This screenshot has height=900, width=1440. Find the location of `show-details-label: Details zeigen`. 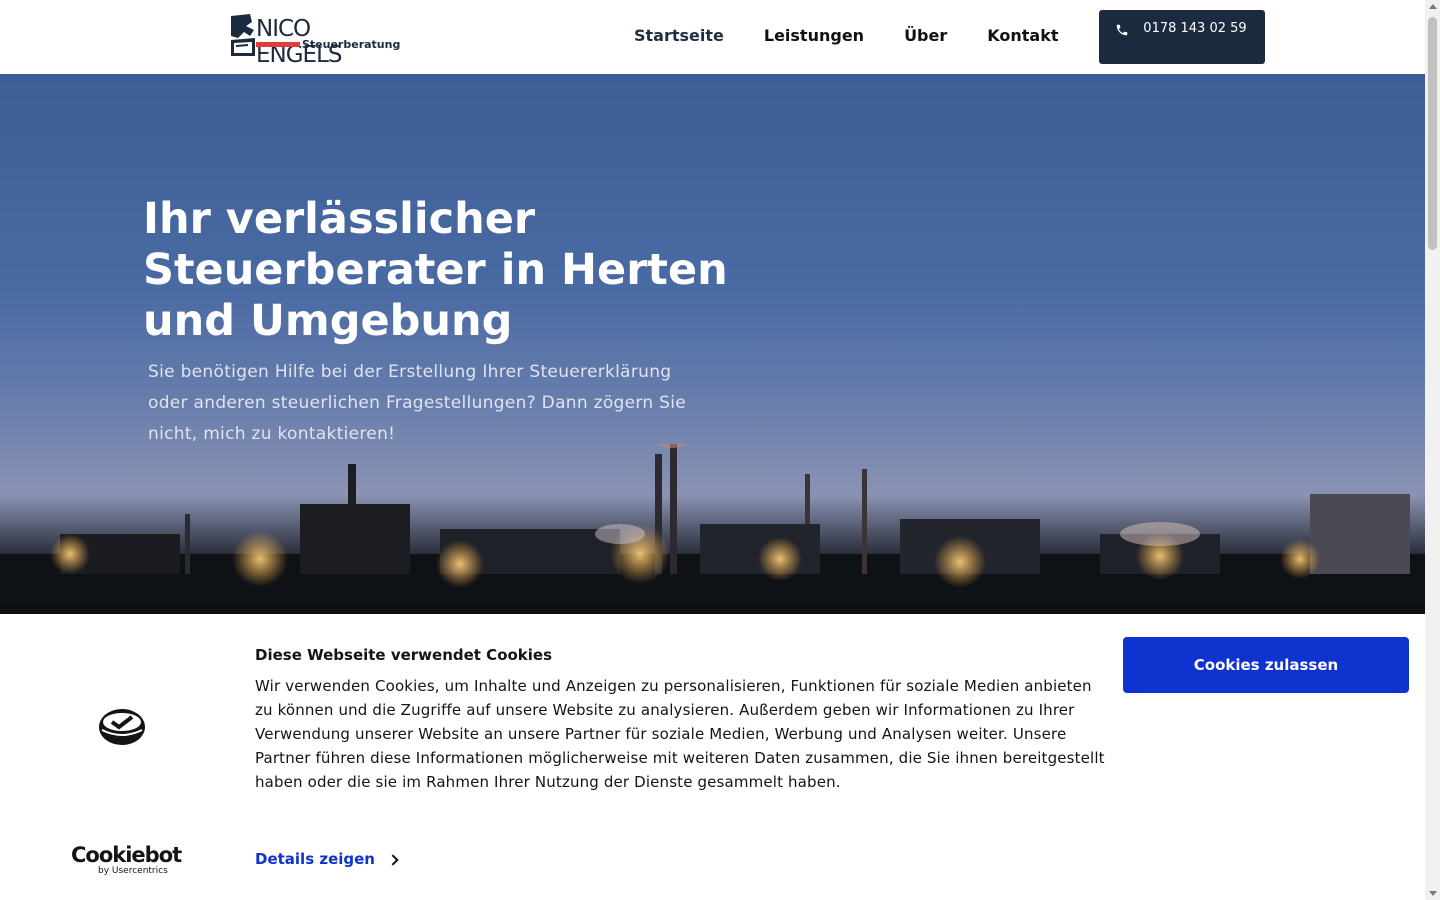

show-details-label: Details zeigen is located at coordinates (315, 859).